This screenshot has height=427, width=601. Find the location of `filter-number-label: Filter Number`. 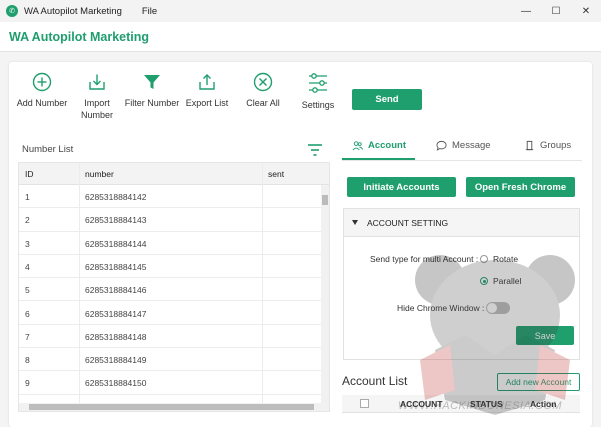

filter-number-label: Filter Number is located at coordinates (152, 103).